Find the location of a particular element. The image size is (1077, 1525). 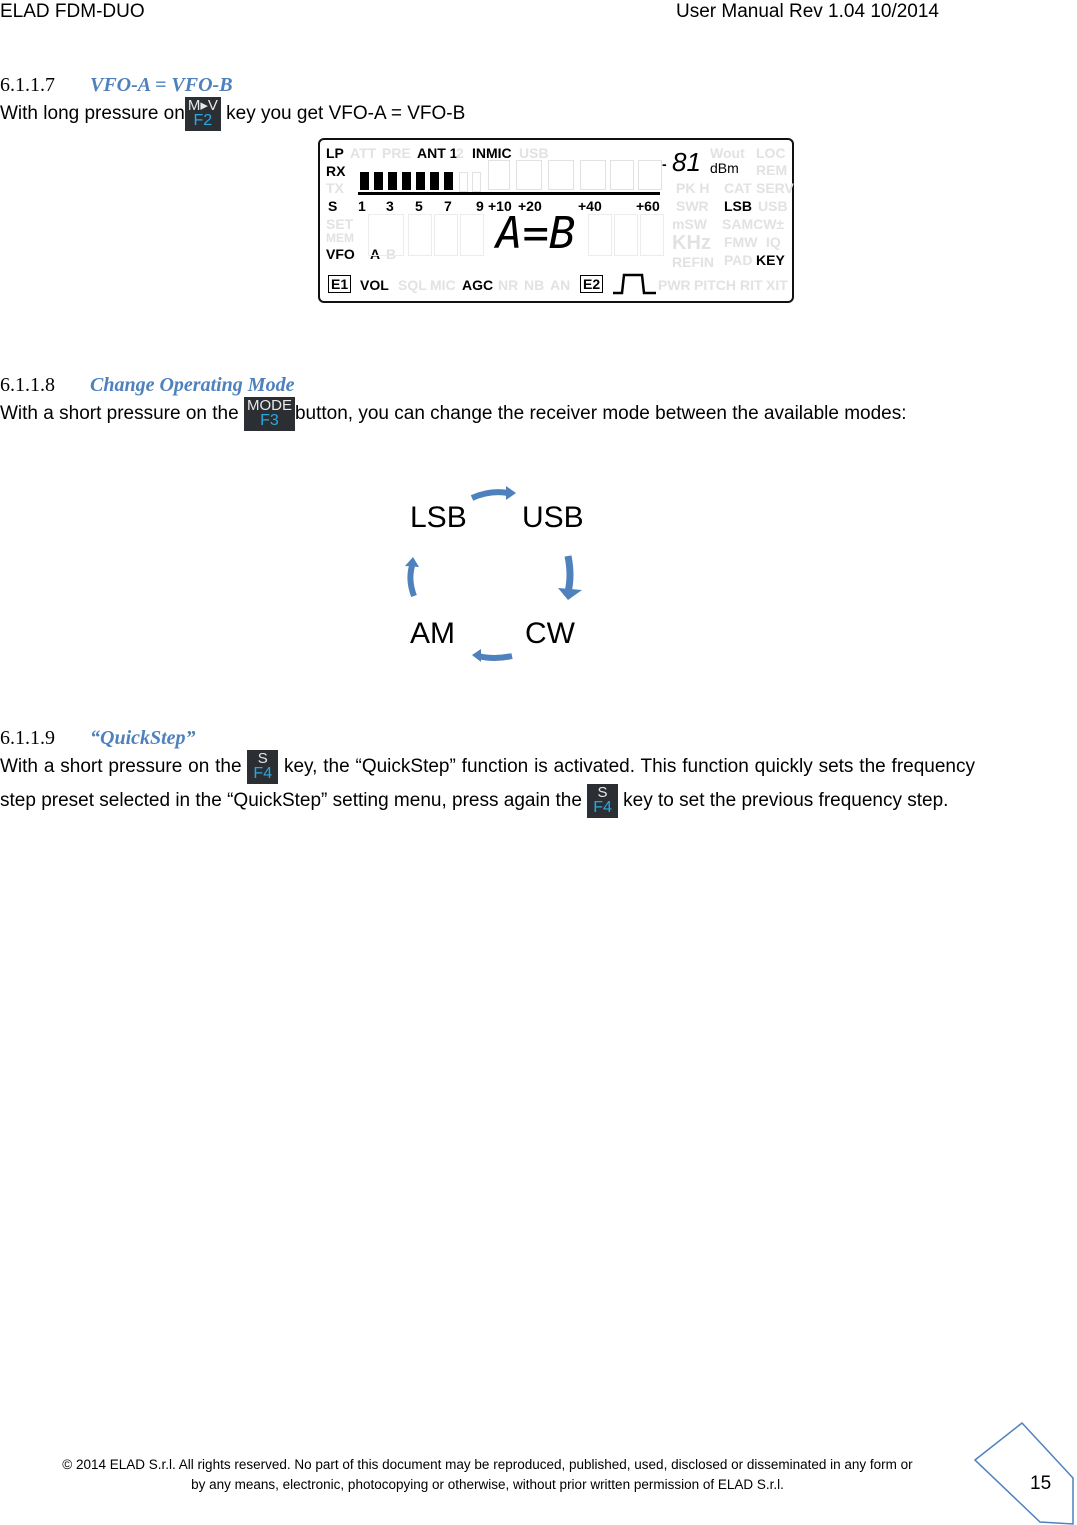

lcd-usb-in: USB is located at coordinates (534, 153).